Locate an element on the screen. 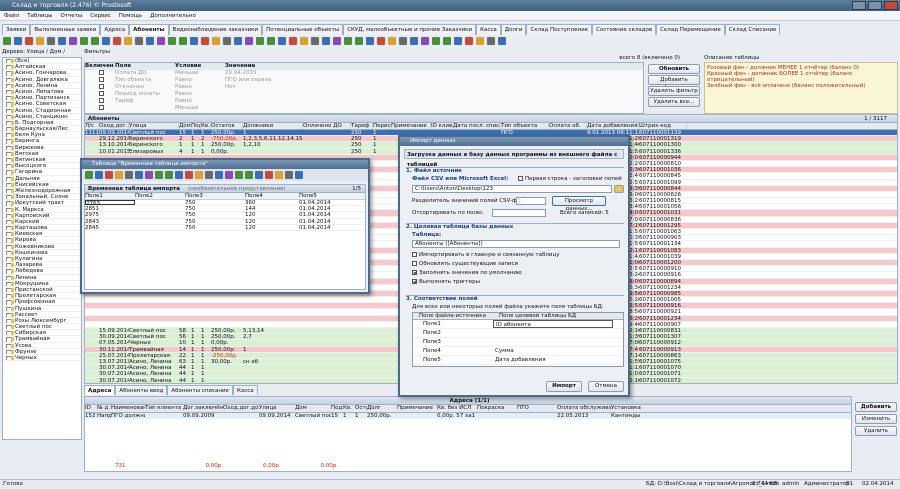 This screenshot has width=900, height=489. bottom-tab: Адреса is located at coordinates (99, 390).